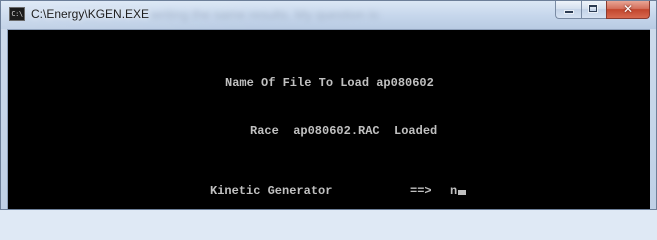  I want to click on minimize-icon, so click(569, 12).